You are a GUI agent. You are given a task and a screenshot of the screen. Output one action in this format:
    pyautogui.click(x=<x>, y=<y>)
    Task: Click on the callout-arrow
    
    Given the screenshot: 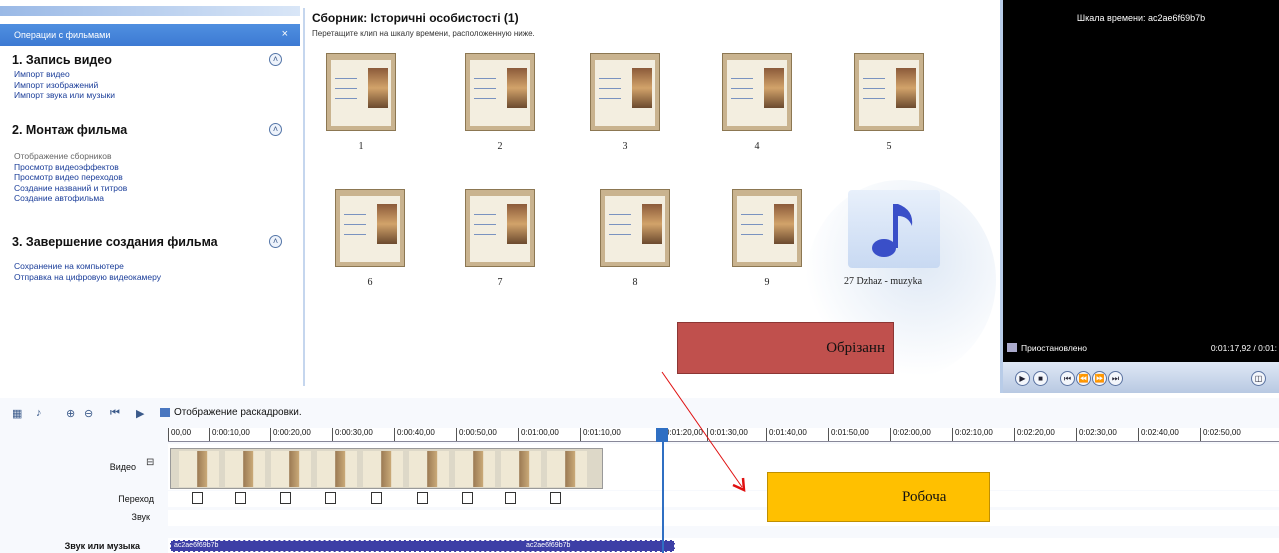 What is the action you would take?
    pyautogui.click(x=703, y=432)
    